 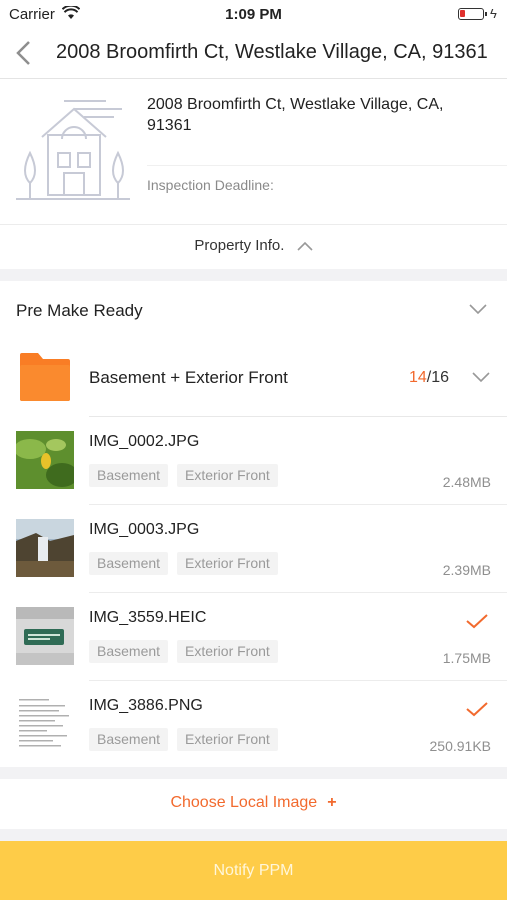 What do you see at coordinates (144, 529) in the screenshot?
I see `file-name: IMG_0003.JPG` at bounding box center [144, 529].